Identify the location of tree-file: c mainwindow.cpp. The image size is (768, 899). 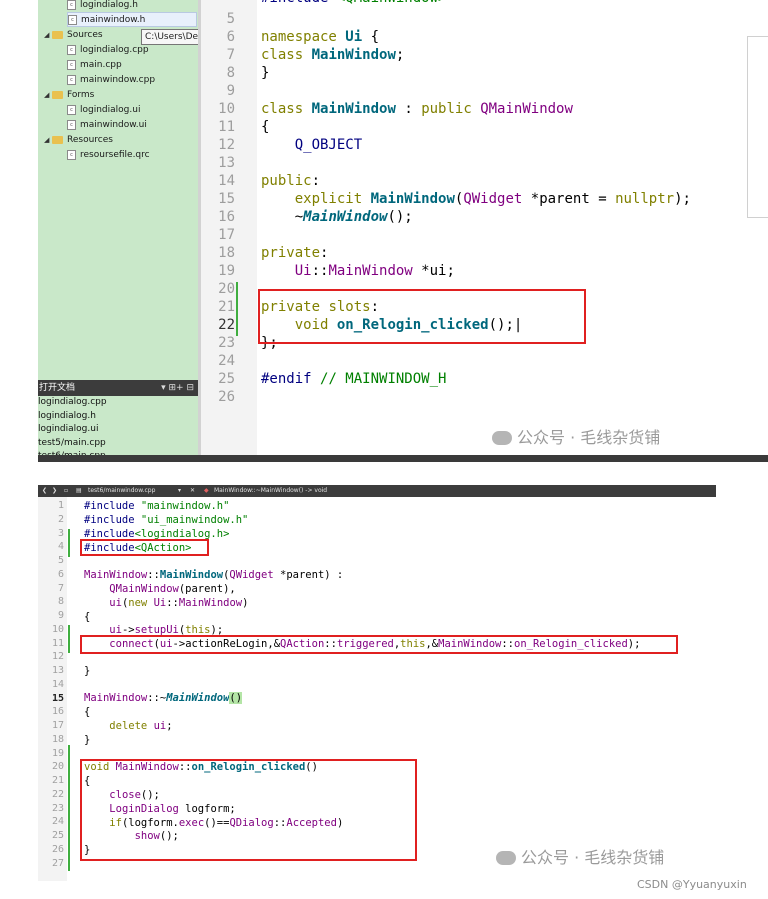
(111, 79).